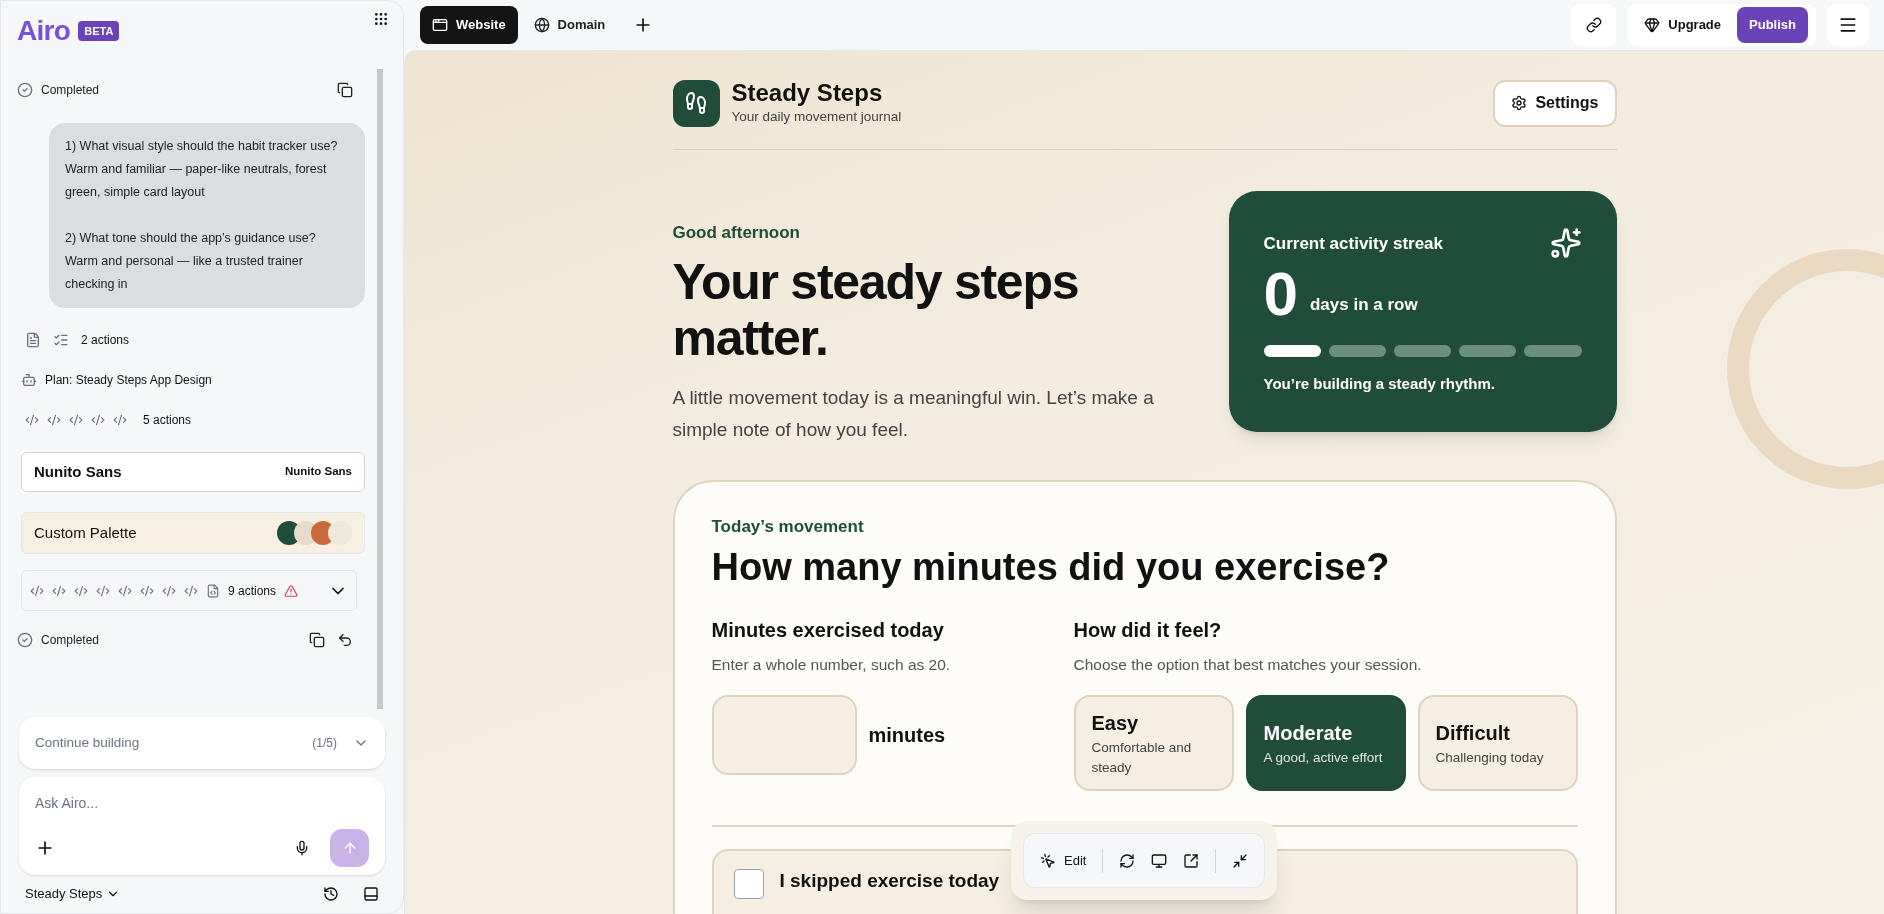  I want to click on actions-count: 5 actions, so click(167, 420).